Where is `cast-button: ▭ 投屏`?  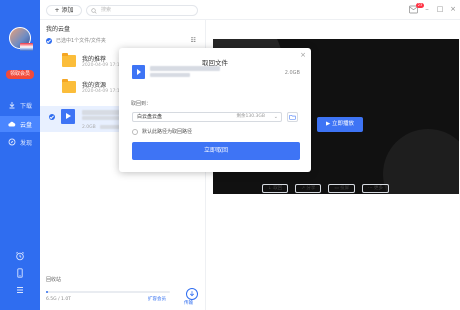 cast-button: ▭ 投屏 is located at coordinates (342, 188).